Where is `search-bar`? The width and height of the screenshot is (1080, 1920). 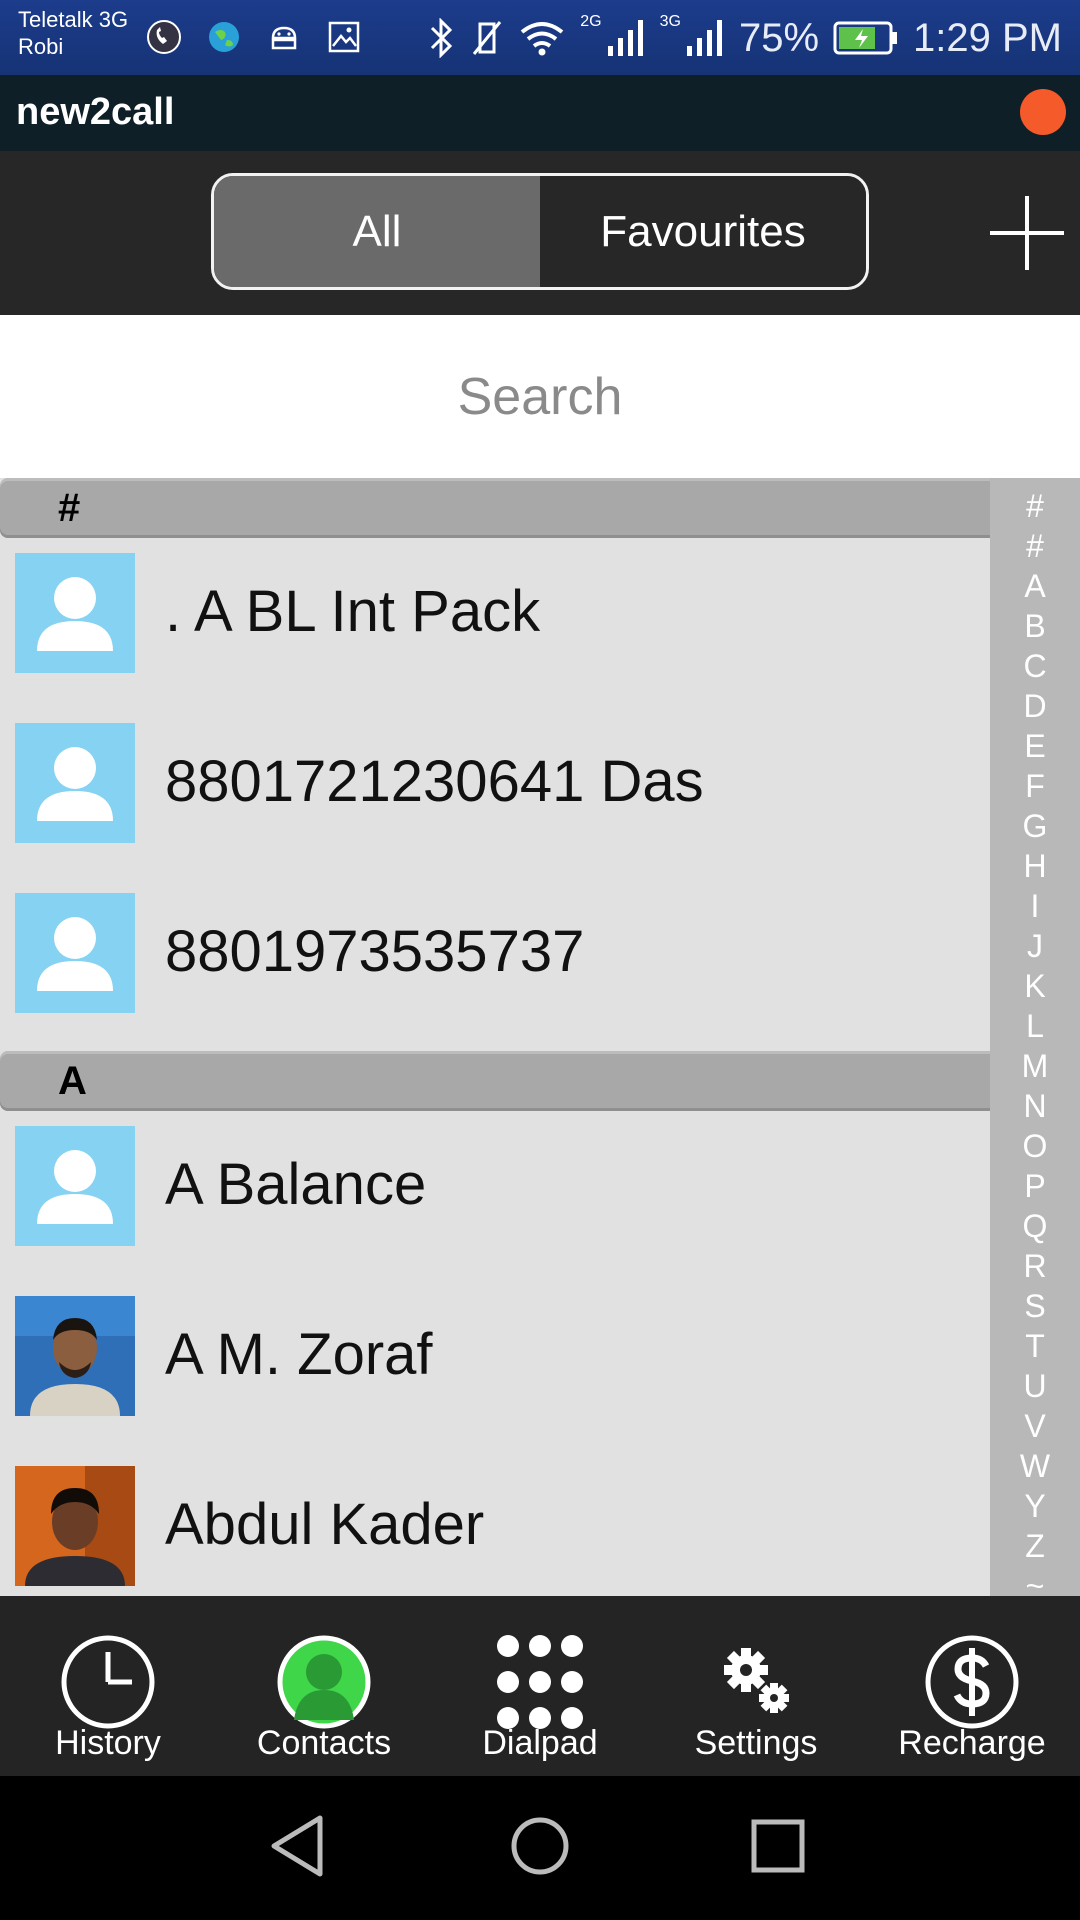
search-bar is located at coordinates (540, 396).